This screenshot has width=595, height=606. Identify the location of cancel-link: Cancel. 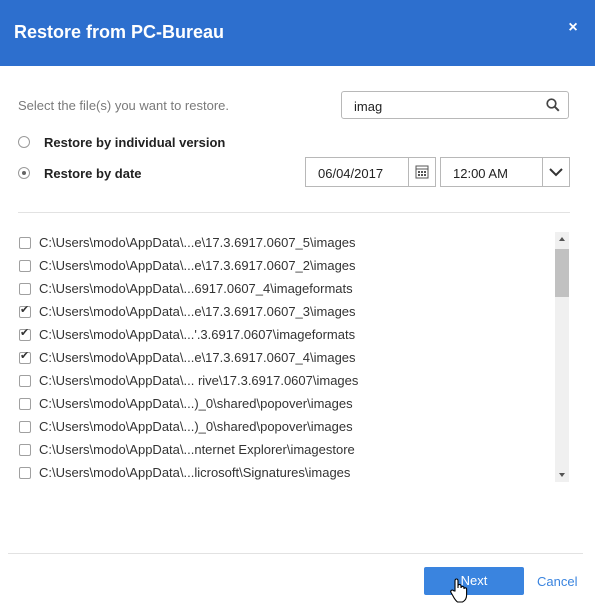
(557, 581).